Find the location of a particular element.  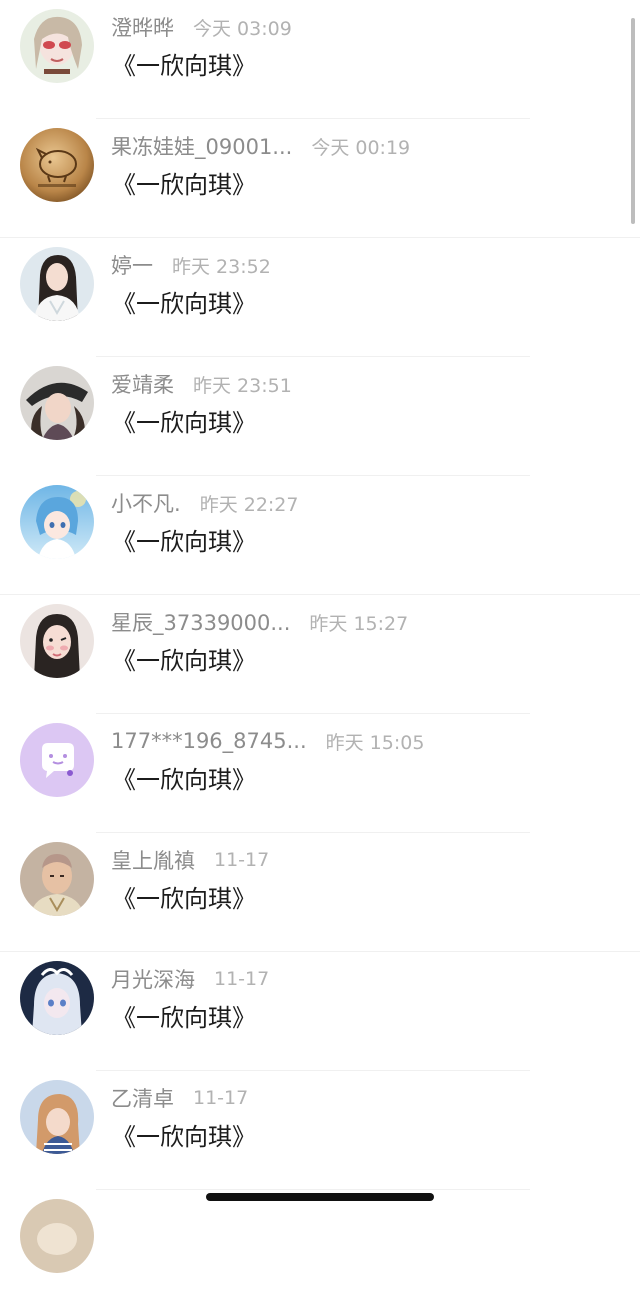

avatar-golden-pig-emblem-icon is located at coordinates (57, 165).